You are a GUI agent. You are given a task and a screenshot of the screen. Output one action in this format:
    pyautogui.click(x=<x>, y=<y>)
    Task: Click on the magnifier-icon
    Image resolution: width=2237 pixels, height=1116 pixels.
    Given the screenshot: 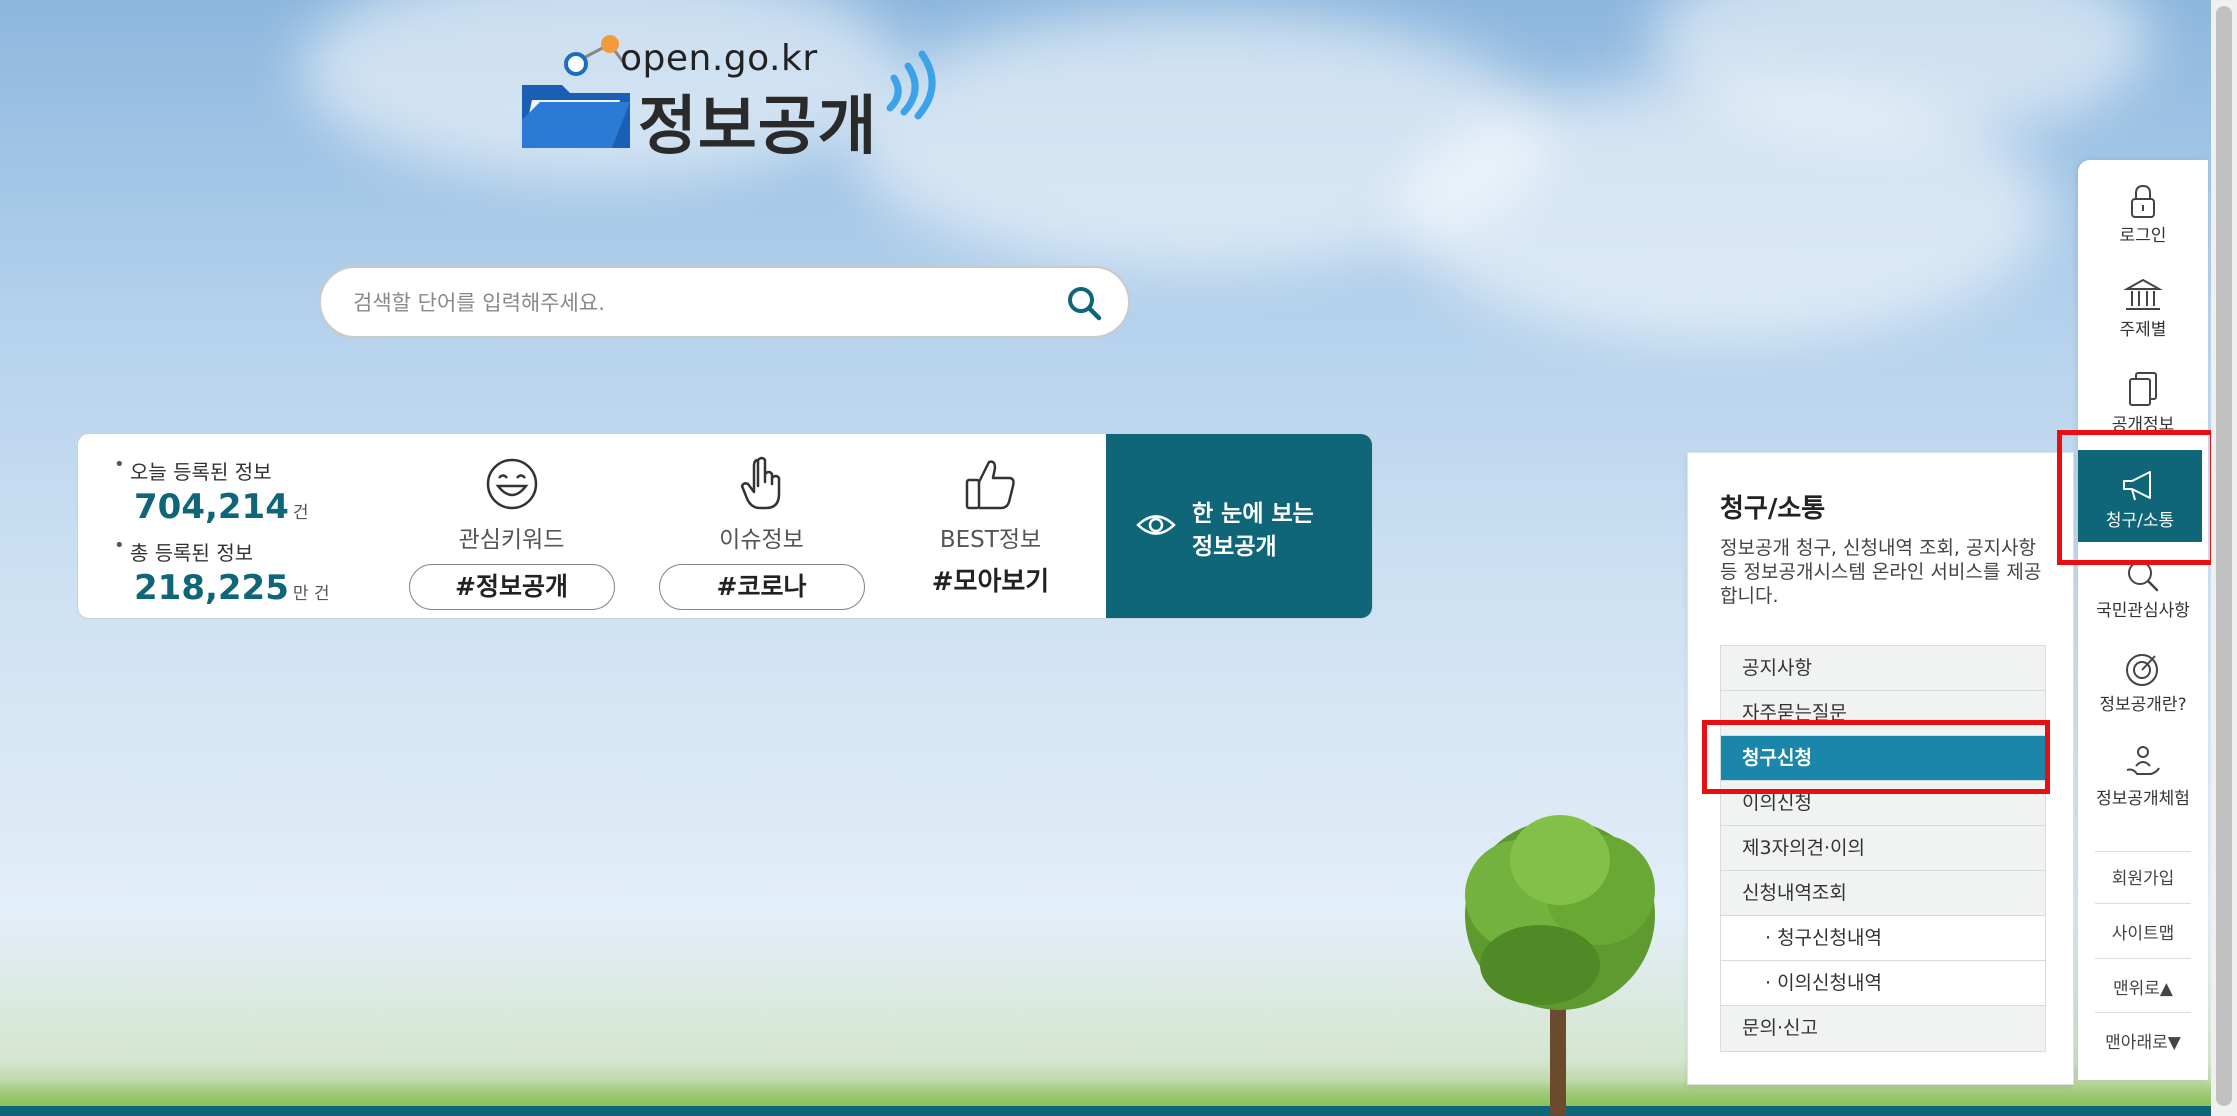 What is the action you would take?
    pyautogui.click(x=2143, y=576)
    